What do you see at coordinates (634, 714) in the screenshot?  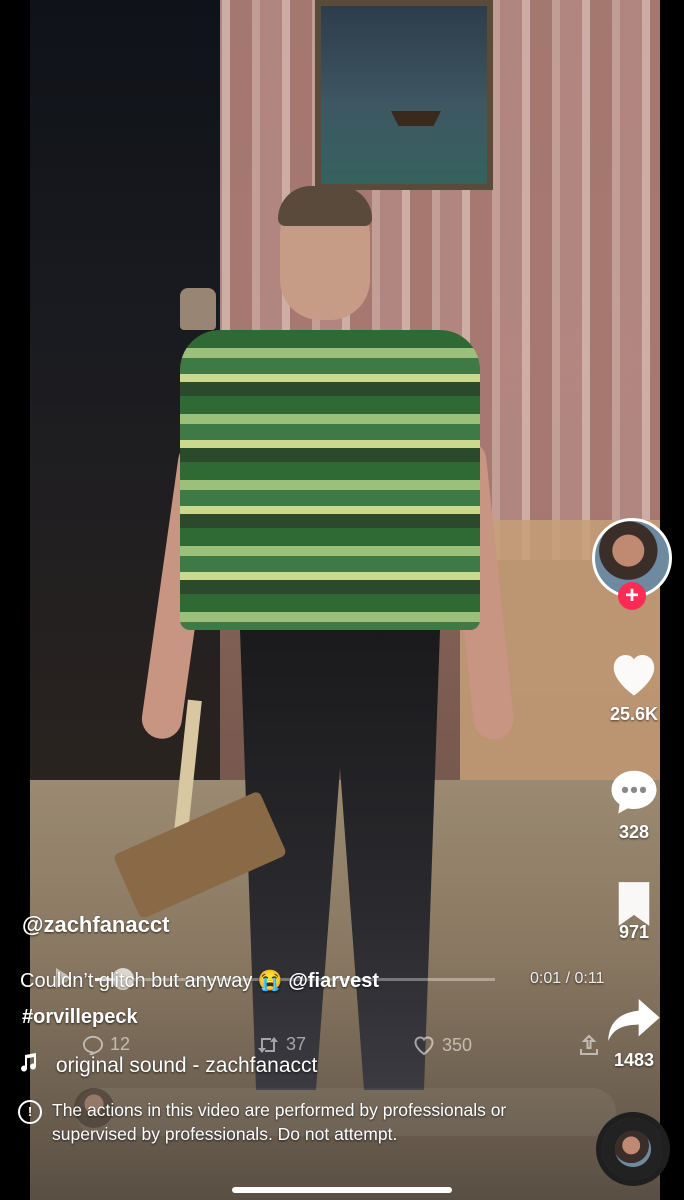 I see `like-count: 25.6K` at bounding box center [634, 714].